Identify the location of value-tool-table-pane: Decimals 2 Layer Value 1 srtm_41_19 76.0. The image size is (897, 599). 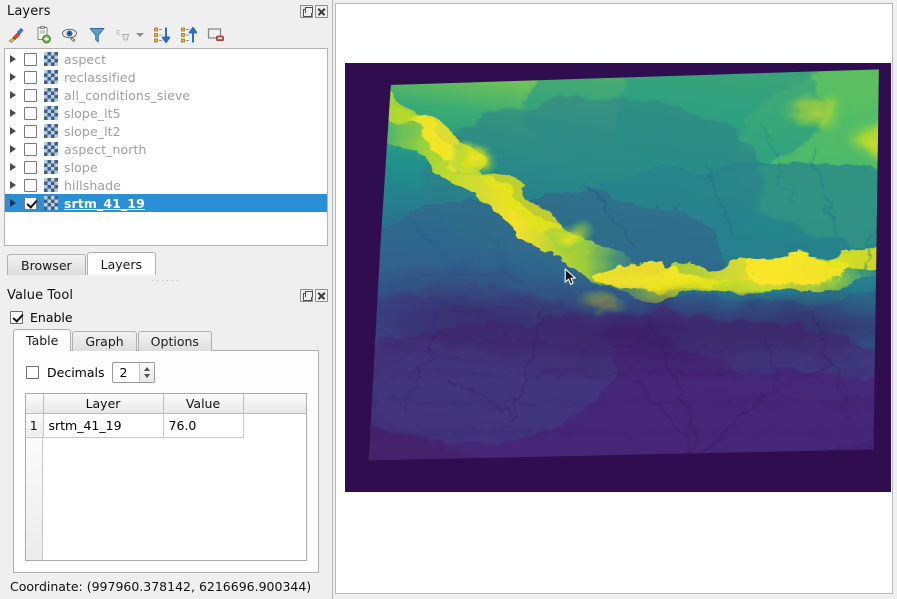
(166, 461).